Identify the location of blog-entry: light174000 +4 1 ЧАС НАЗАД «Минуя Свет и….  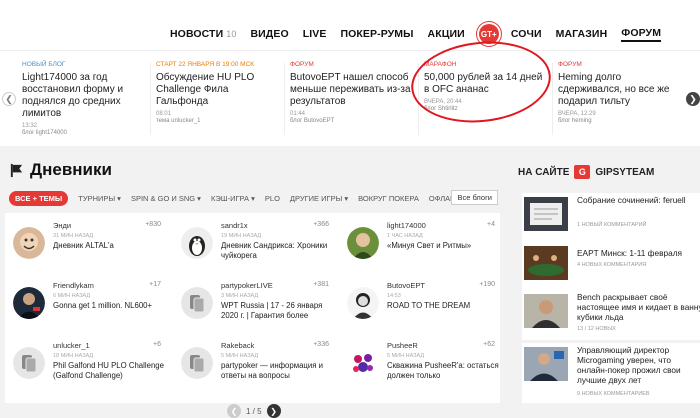
(419, 251).